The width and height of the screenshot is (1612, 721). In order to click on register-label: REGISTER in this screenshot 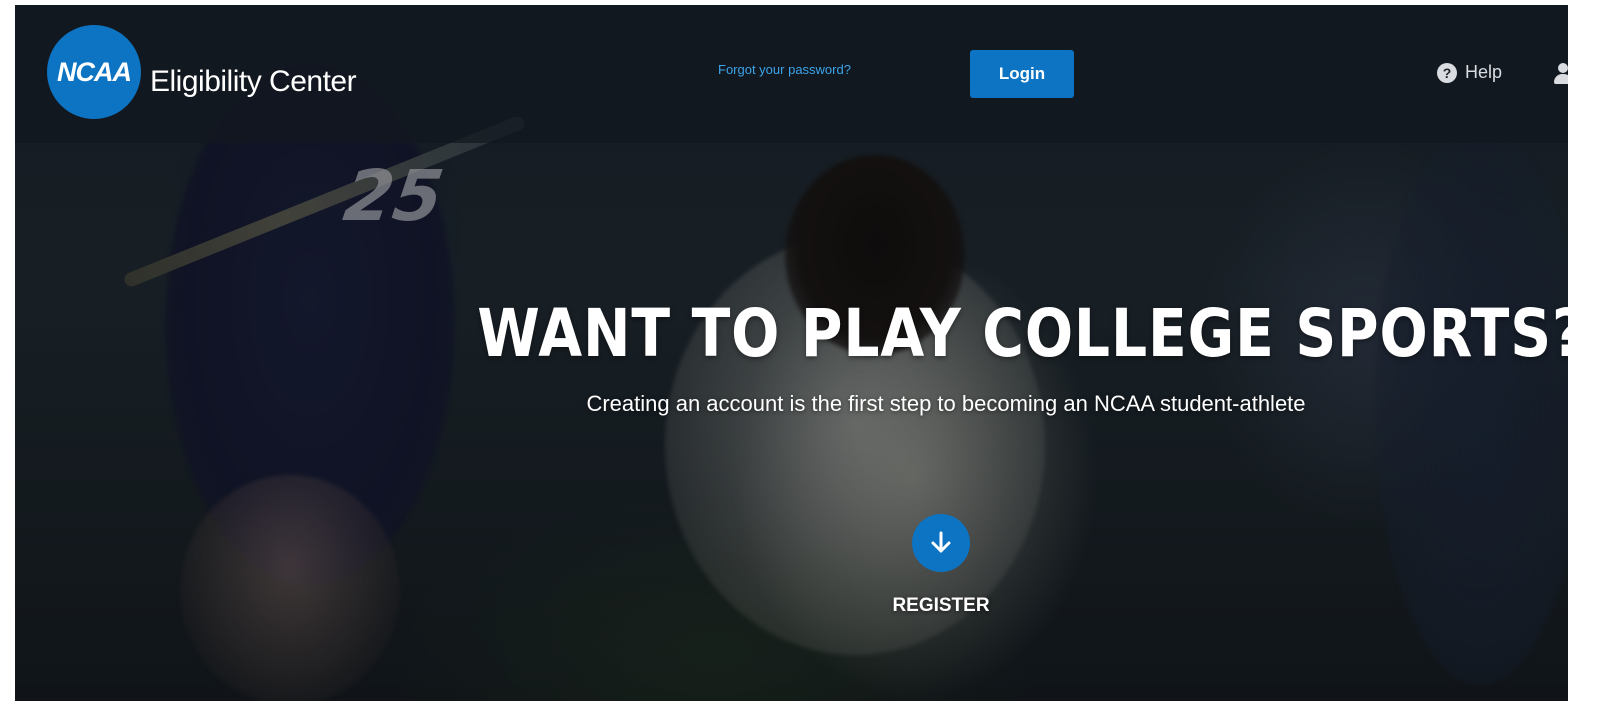, I will do `click(941, 606)`.